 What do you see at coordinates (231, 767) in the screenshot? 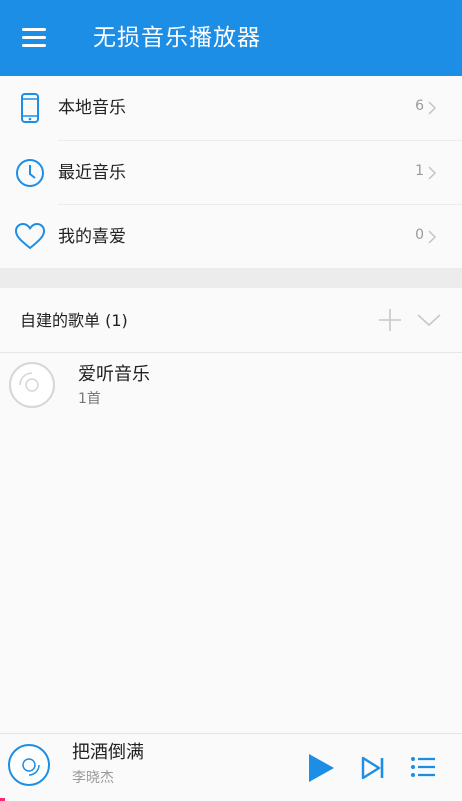
I see `mini-player: 把酒倒满 李晓杰` at bounding box center [231, 767].